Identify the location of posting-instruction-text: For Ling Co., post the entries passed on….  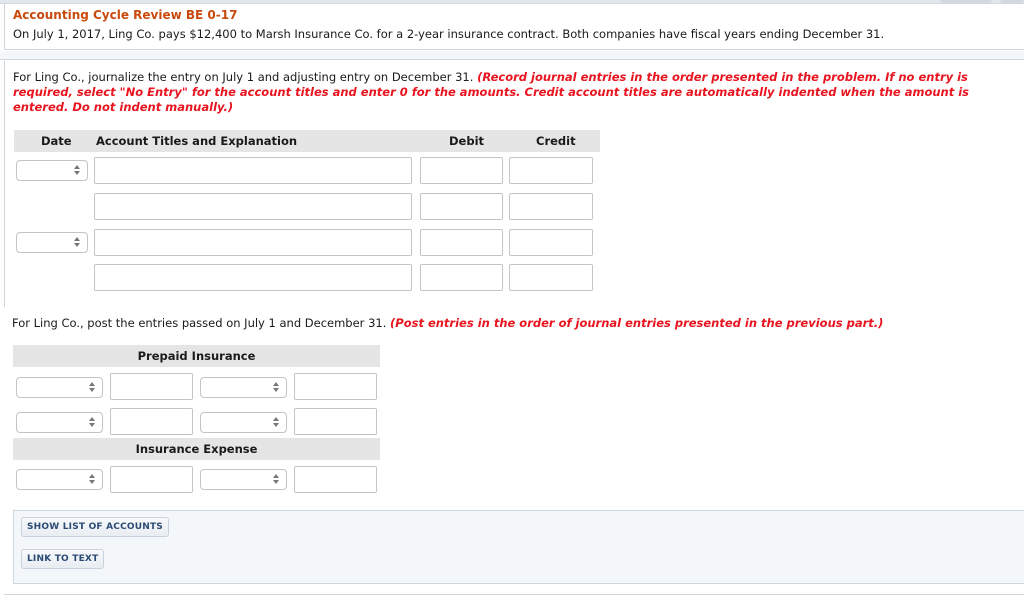
(199, 323).